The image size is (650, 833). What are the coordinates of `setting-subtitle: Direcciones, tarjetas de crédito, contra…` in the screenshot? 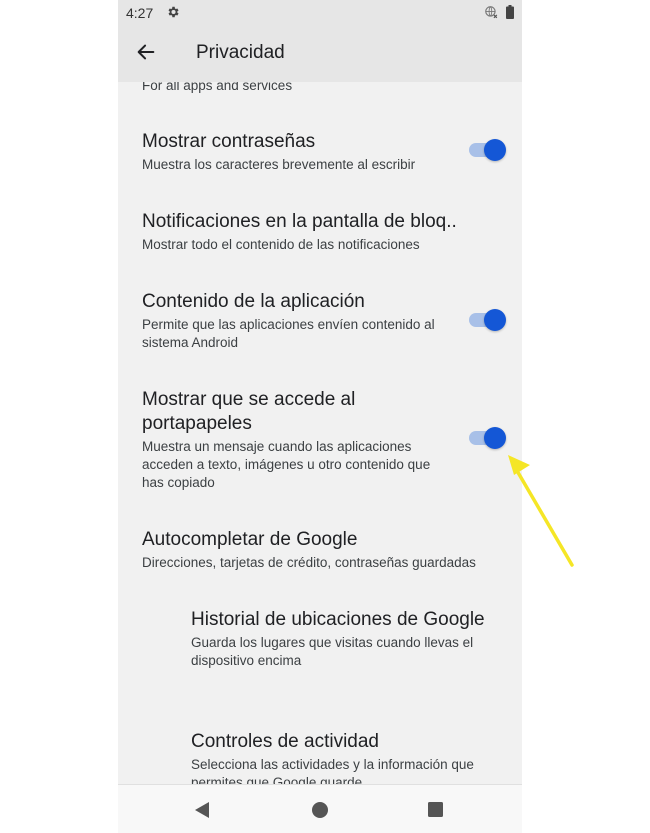 It's located at (309, 562).